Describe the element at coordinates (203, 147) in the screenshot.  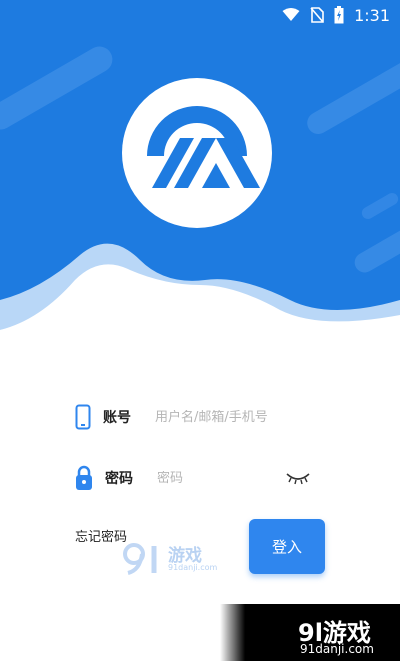
I see `app-logo-icon` at that location.